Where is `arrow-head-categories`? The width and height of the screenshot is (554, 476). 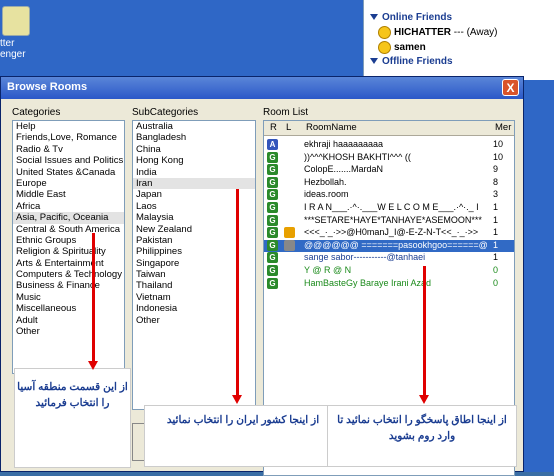
arrow-head-categories is located at coordinates (93, 365).